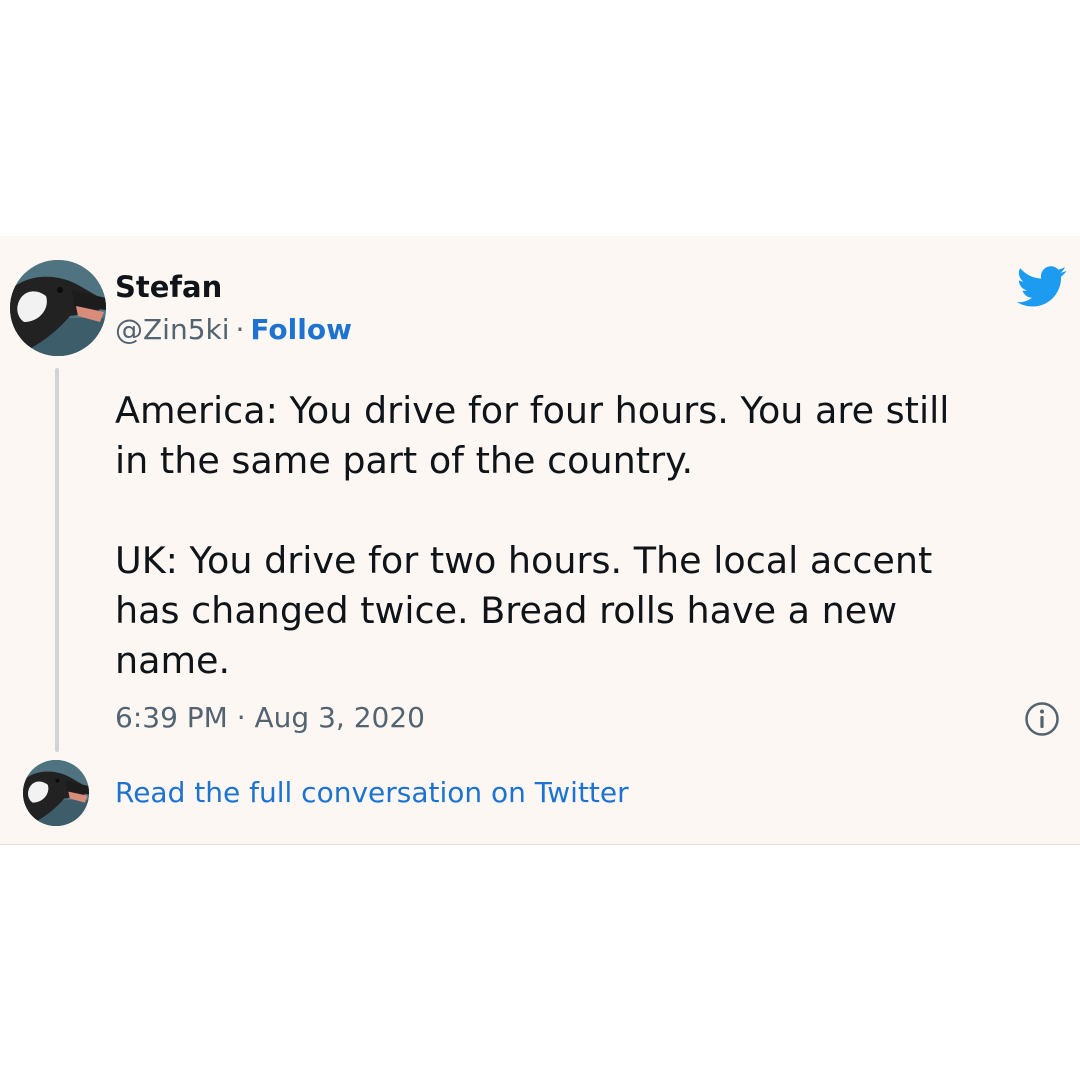  What do you see at coordinates (270, 718) in the screenshot?
I see `tweet-timestamp: 6:39 PM · Aug 3, 2020` at bounding box center [270, 718].